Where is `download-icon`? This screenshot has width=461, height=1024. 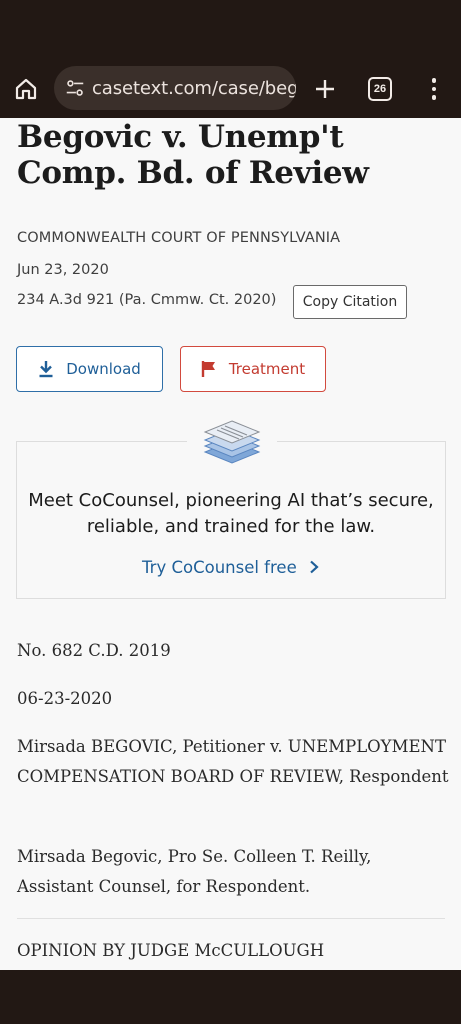 download-icon is located at coordinates (46, 369).